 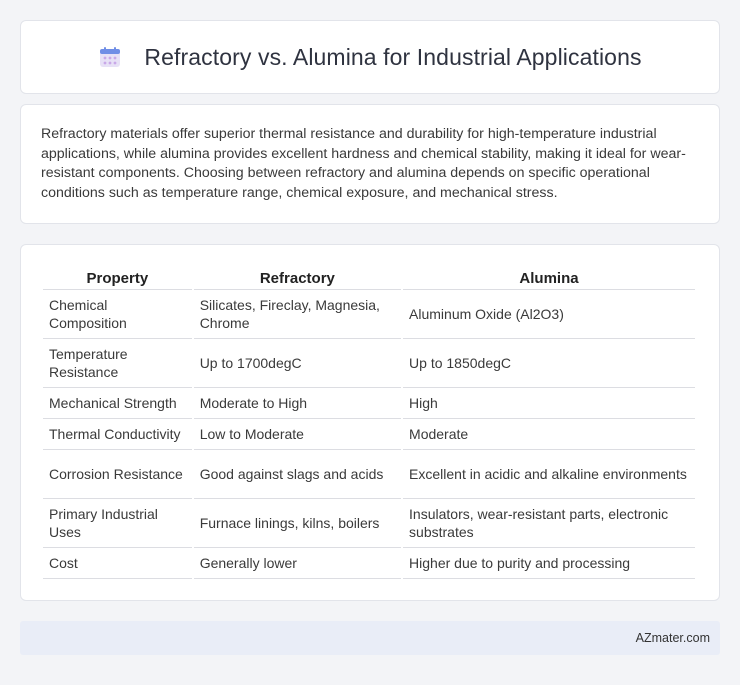 What do you see at coordinates (549, 434) in the screenshot?
I see `row-alumina: Moderate` at bounding box center [549, 434].